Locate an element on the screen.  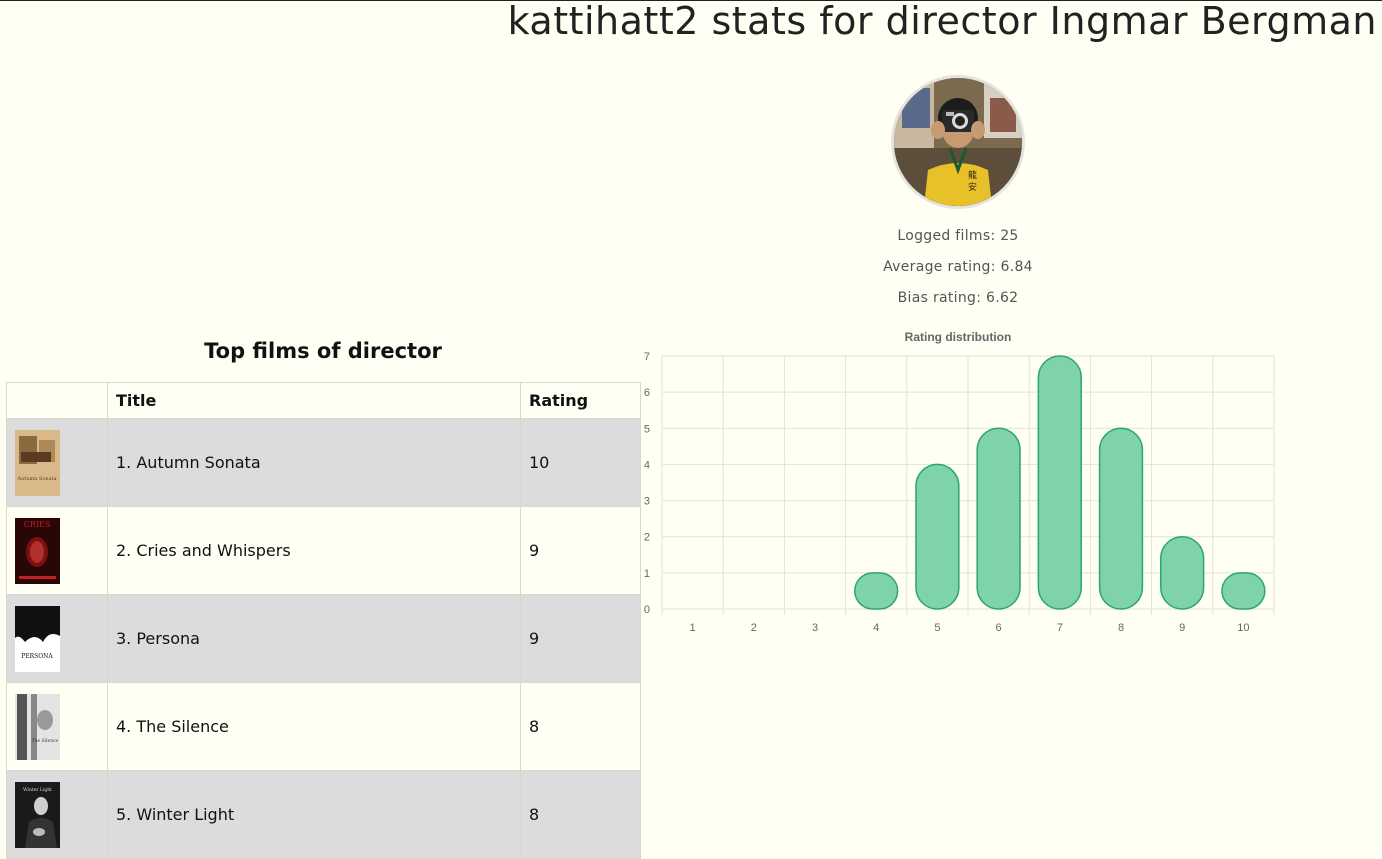
svg-text: Autumn Sonata is located at coordinates (36, 479).